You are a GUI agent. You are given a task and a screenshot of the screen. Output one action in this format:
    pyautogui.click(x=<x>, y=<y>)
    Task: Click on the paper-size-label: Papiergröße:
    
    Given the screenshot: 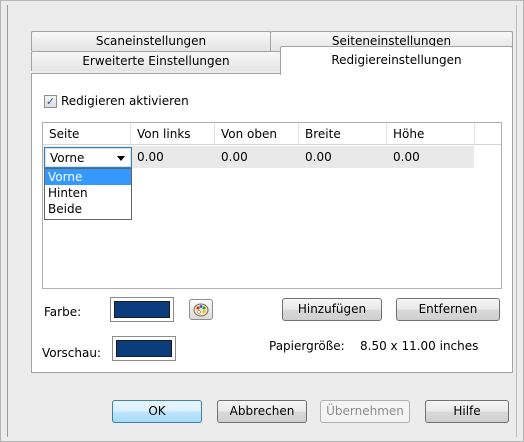 What is the action you would take?
    pyautogui.click(x=307, y=346)
    